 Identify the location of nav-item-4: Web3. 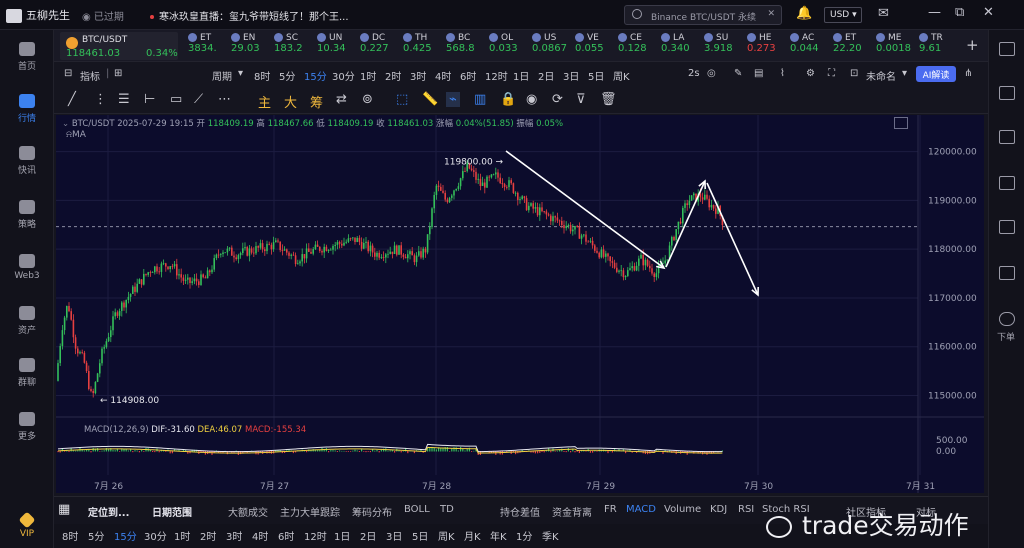
(27, 267).